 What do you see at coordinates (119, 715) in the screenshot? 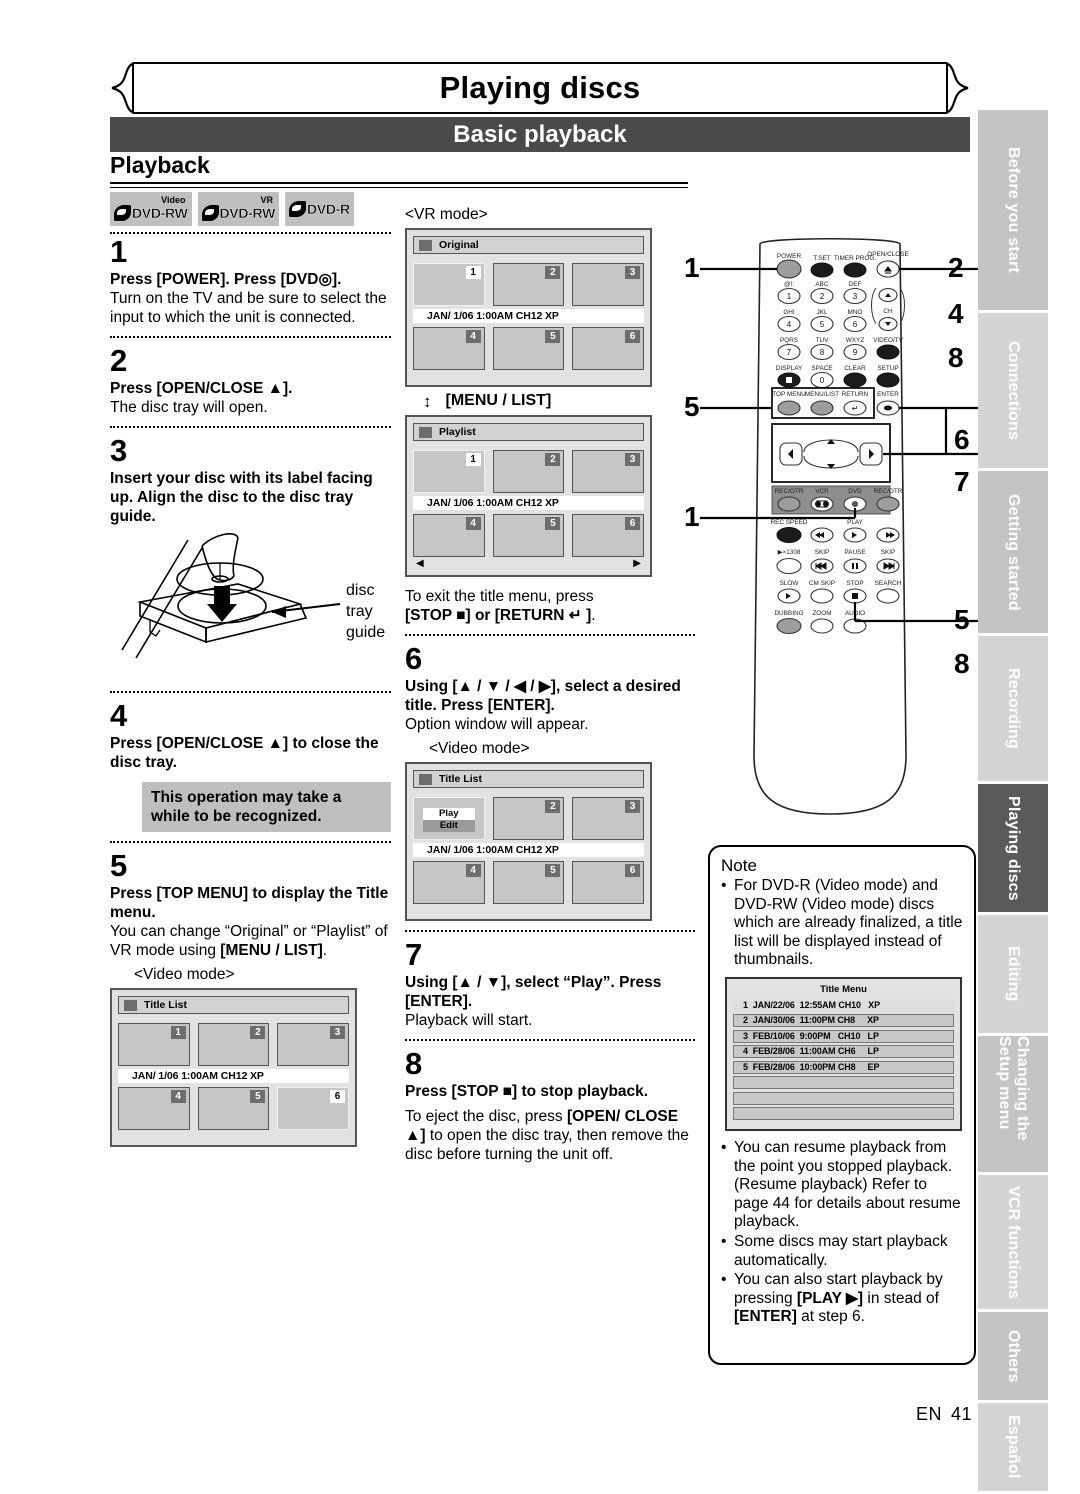
I see `step-number: 4` at bounding box center [119, 715].